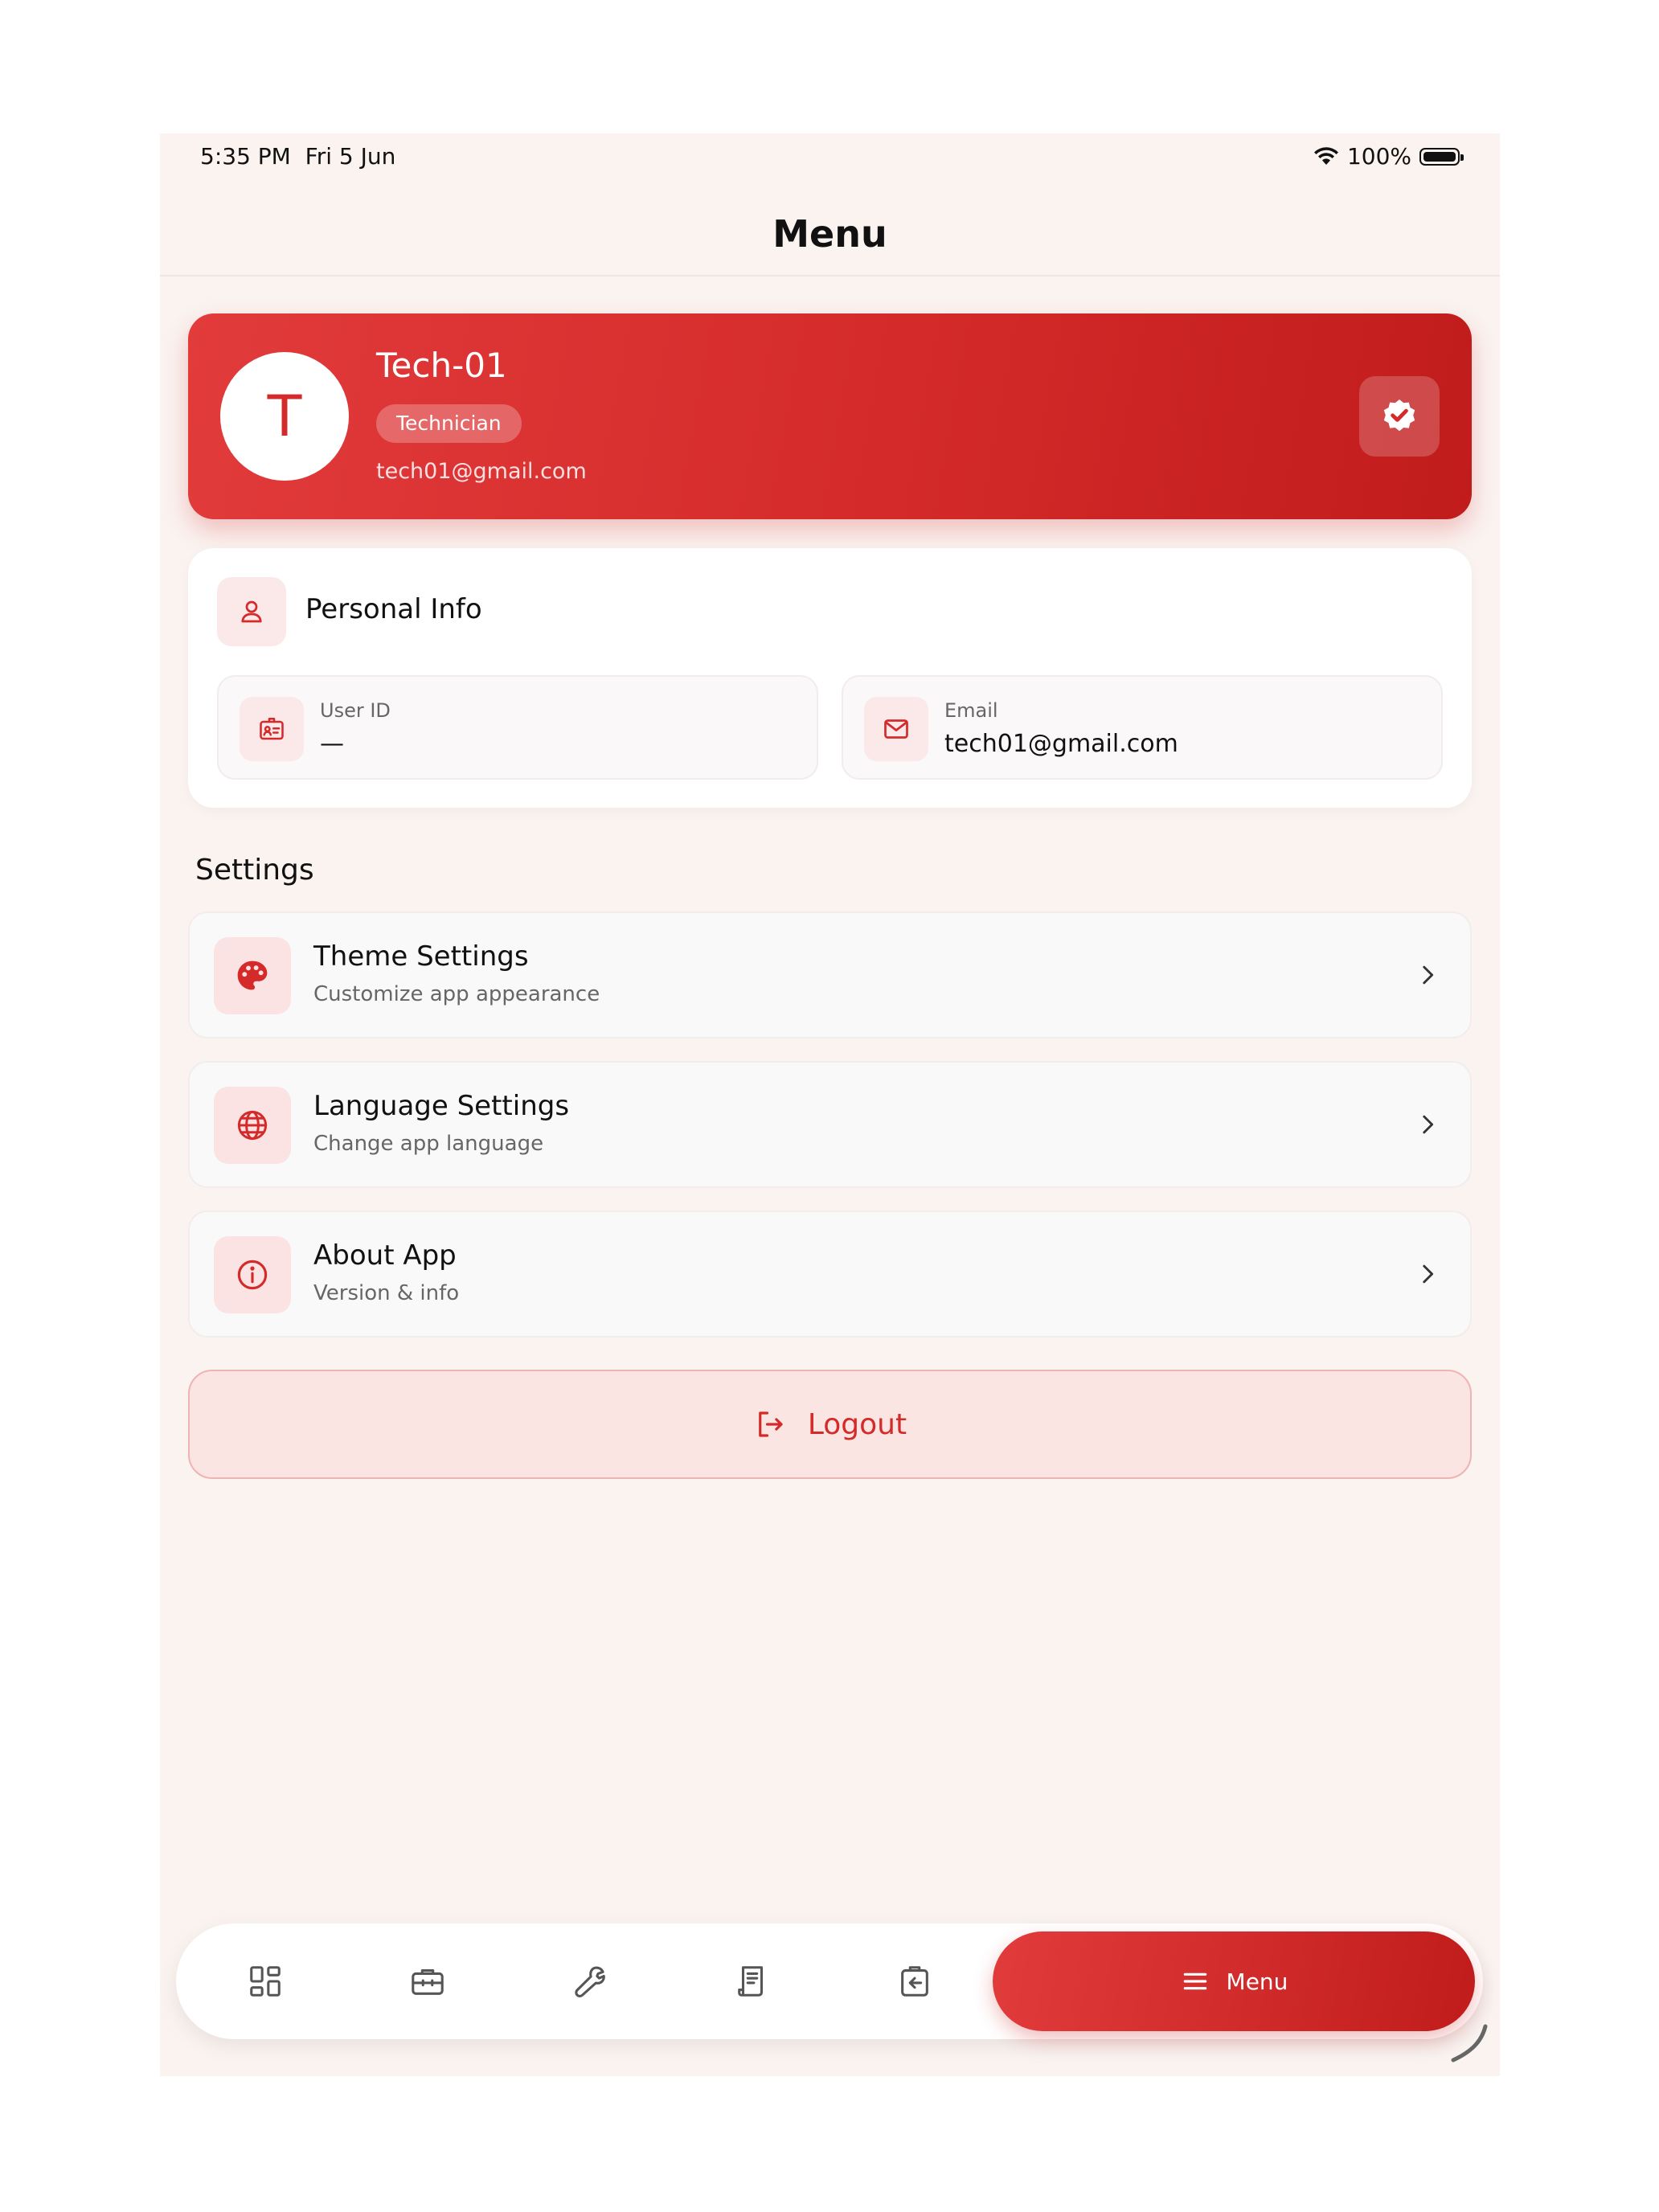  What do you see at coordinates (385, 1255) in the screenshot?
I see `about-app-title: About App` at bounding box center [385, 1255].